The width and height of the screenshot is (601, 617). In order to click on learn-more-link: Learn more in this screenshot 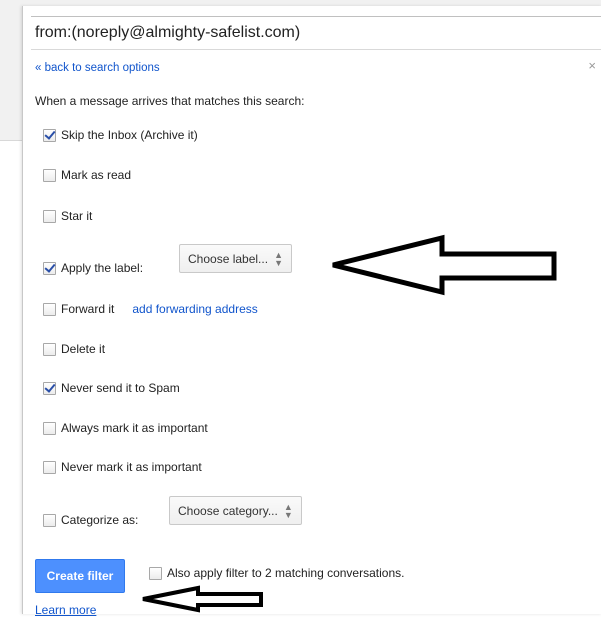, I will do `click(65, 610)`.